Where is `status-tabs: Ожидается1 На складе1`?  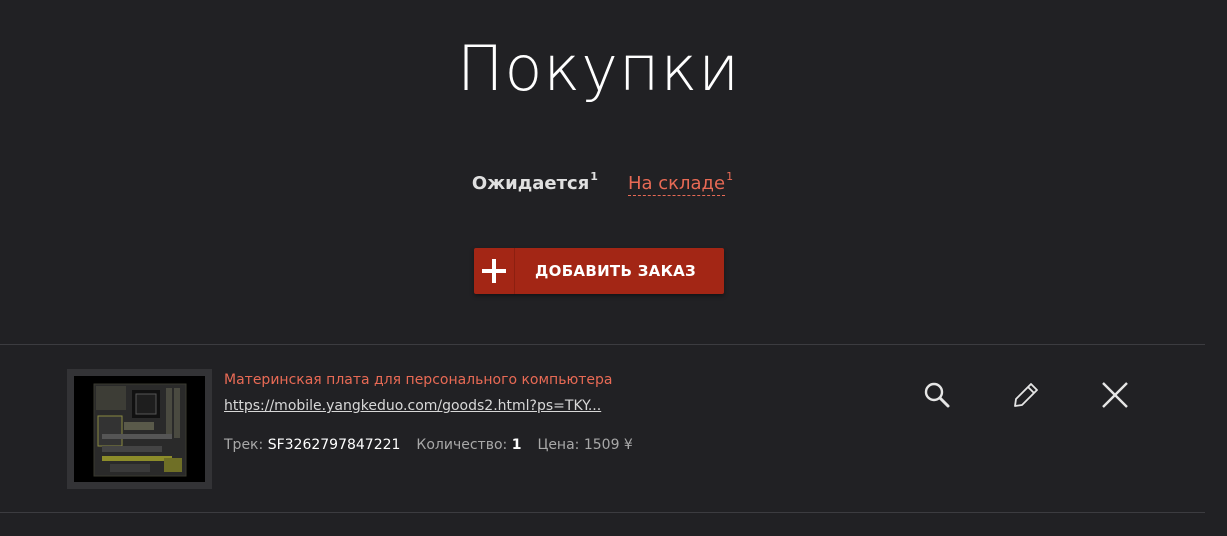
status-tabs: Ожидается1 На складе1 is located at coordinates (602, 183).